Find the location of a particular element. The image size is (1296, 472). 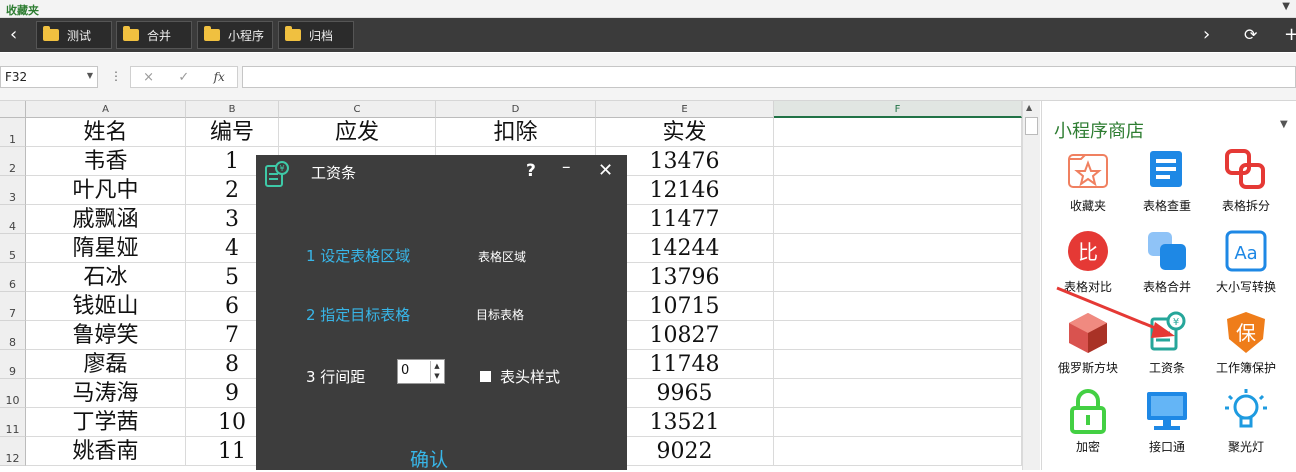

row-header: 9 is located at coordinates (13, 364).